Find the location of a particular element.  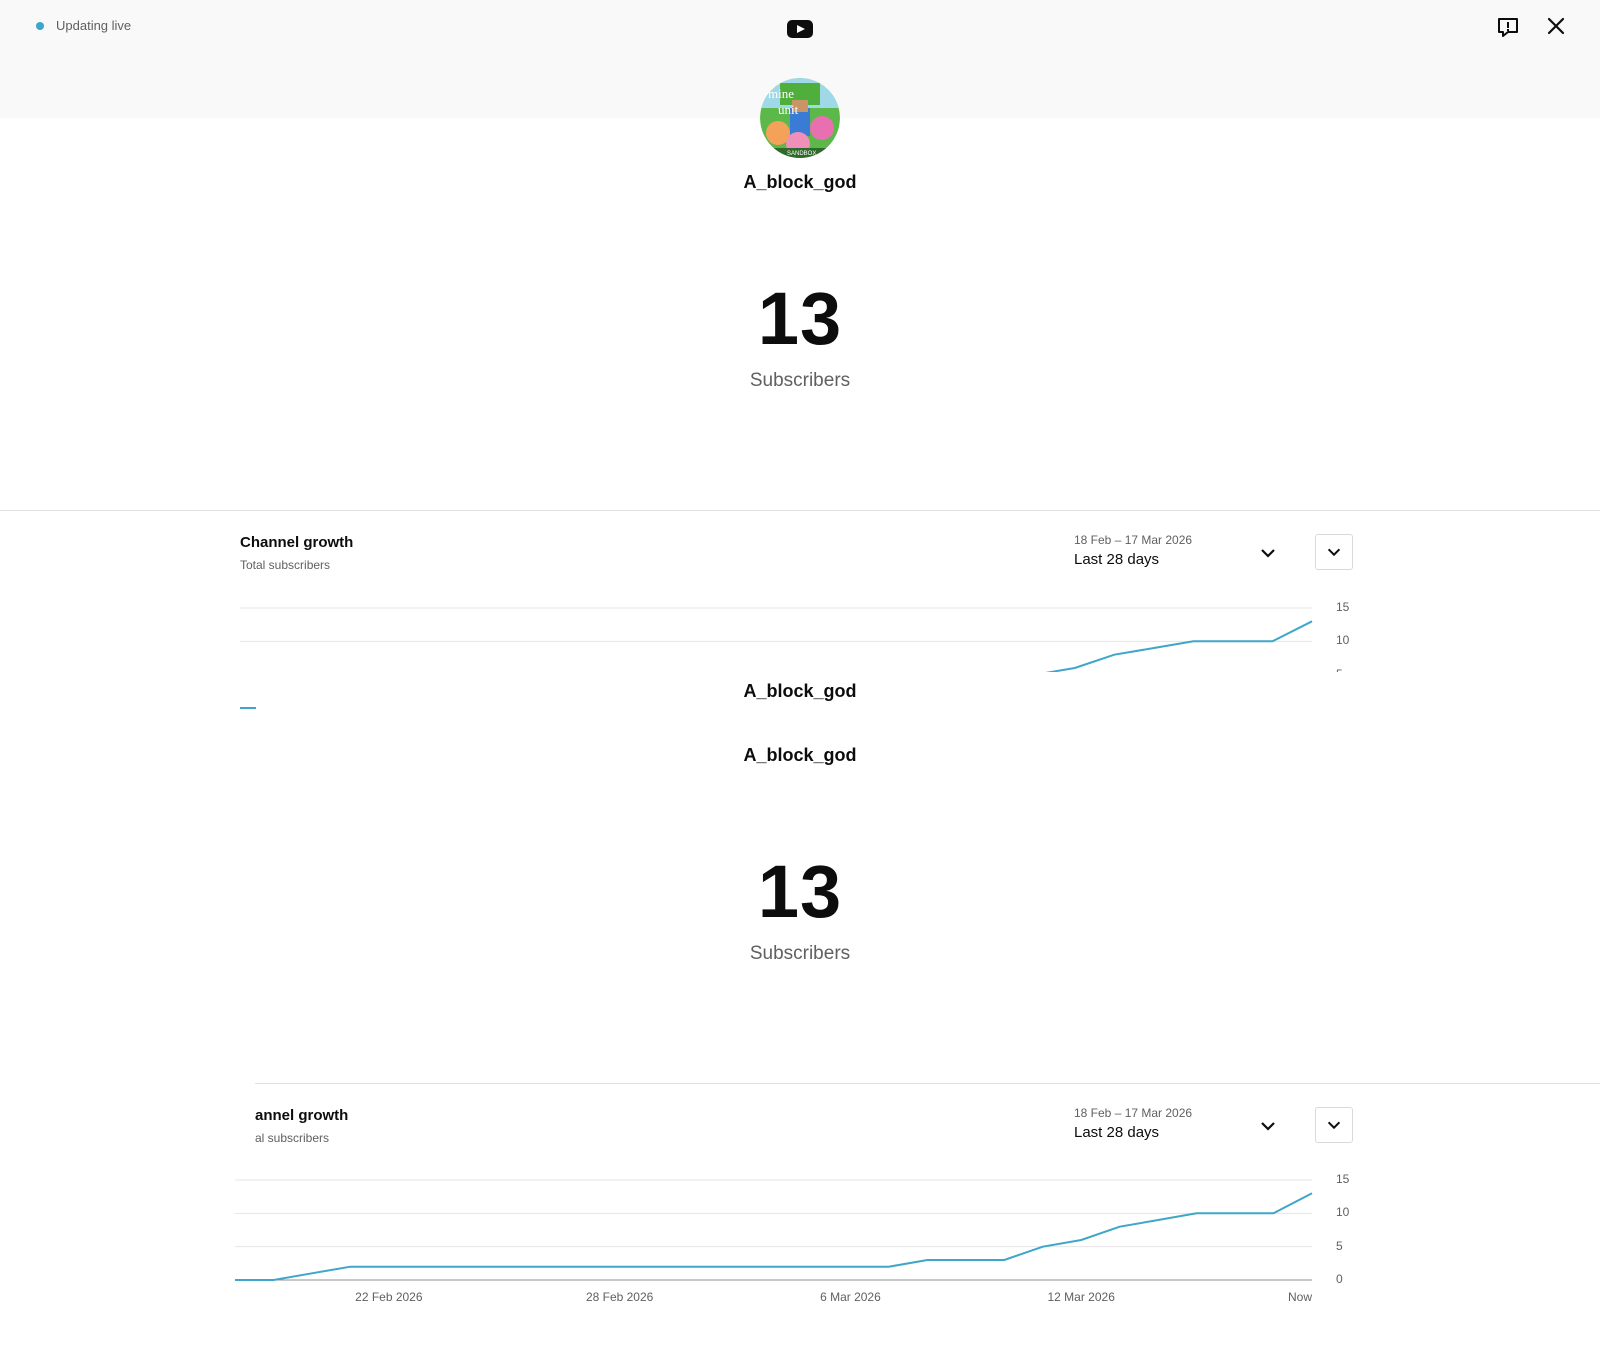

channel-name-repeat: A_block_god is located at coordinates (800, 755).